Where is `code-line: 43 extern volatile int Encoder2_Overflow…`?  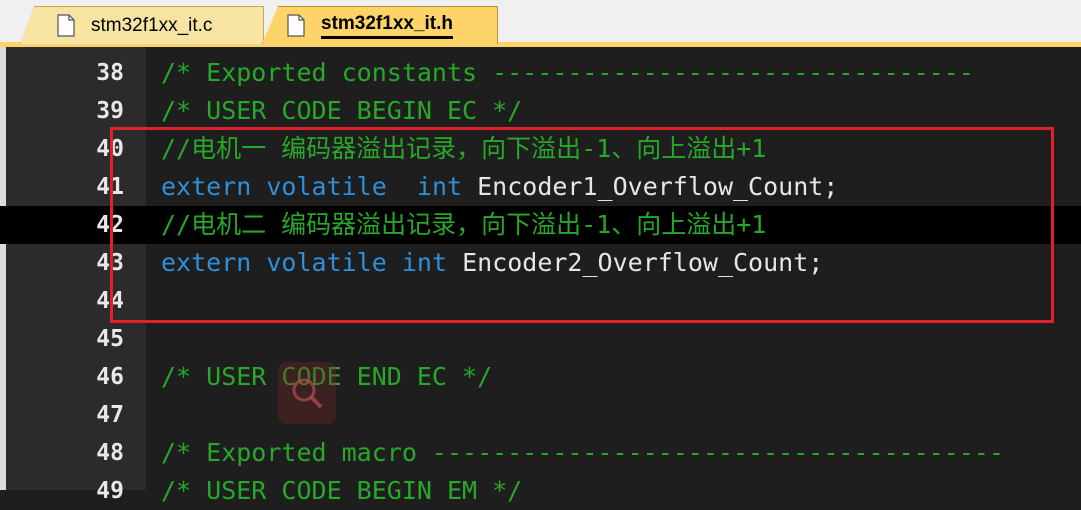
code-line: 43 extern volatile int Encoder2_Overflow… is located at coordinates (540, 263).